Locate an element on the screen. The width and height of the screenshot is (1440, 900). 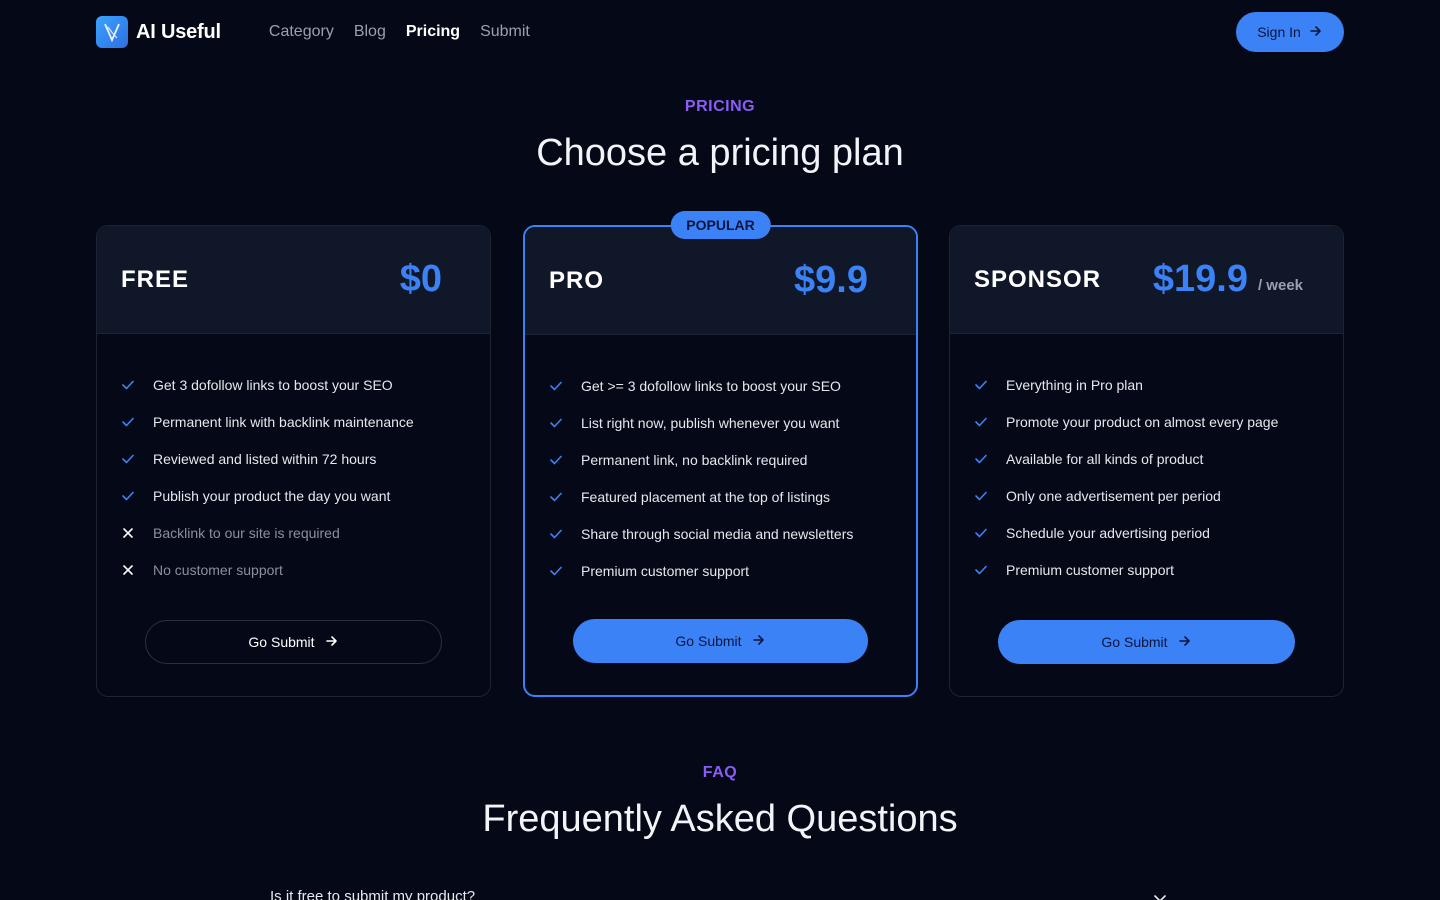
plan-header: SPONSOR $19.9 / week is located at coordinates (1146, 280).